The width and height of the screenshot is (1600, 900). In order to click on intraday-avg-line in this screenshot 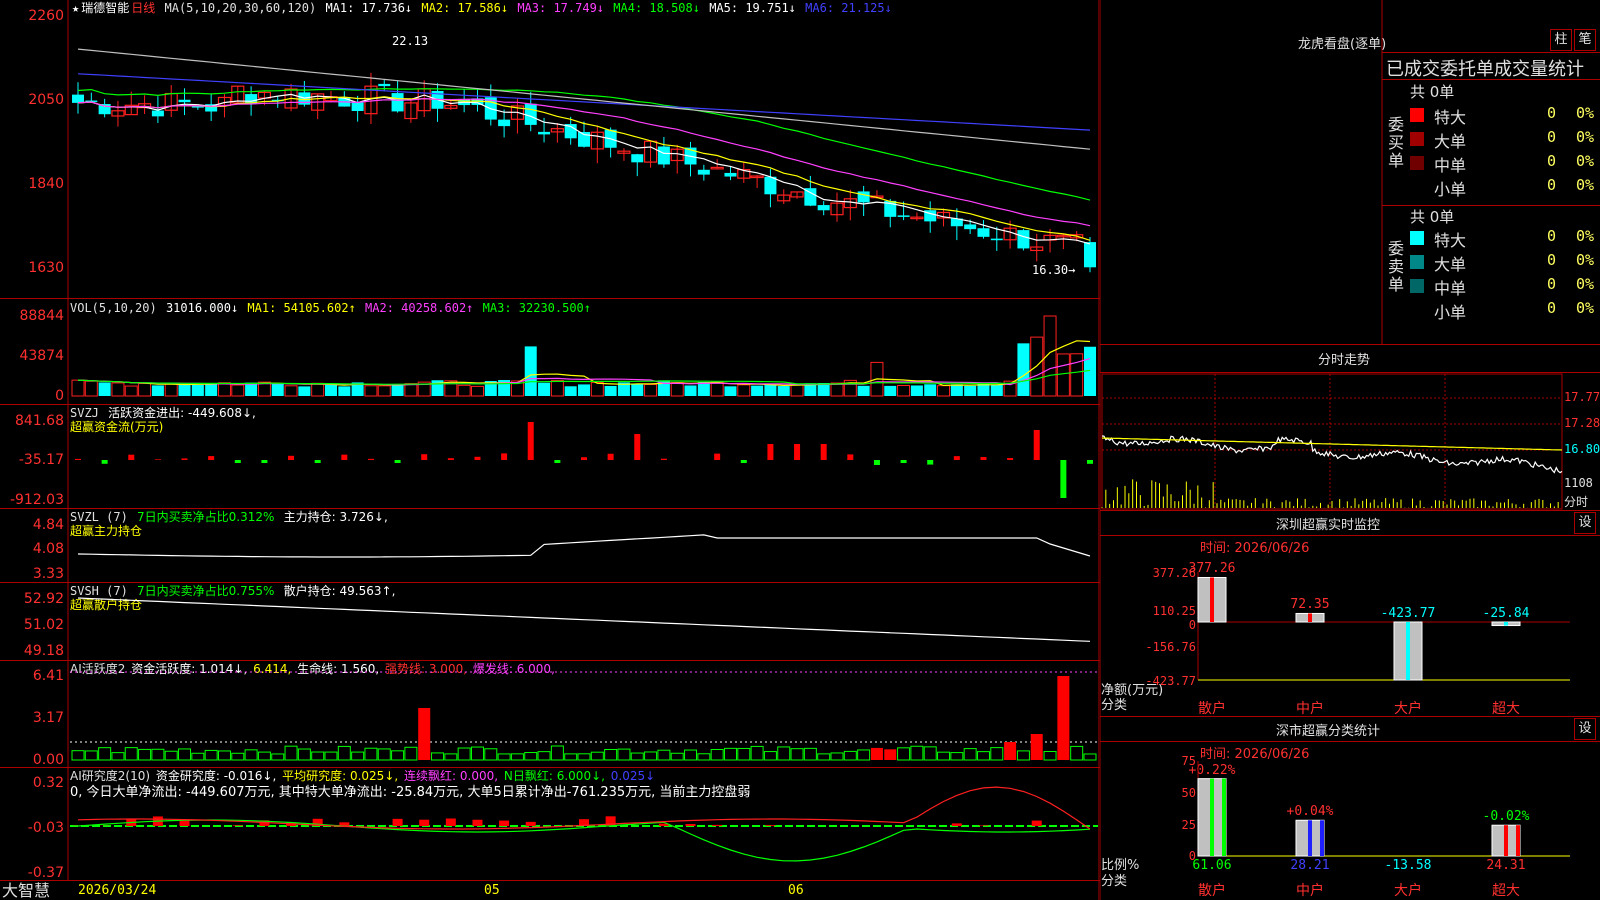, I will do `click(1332, 444)`.